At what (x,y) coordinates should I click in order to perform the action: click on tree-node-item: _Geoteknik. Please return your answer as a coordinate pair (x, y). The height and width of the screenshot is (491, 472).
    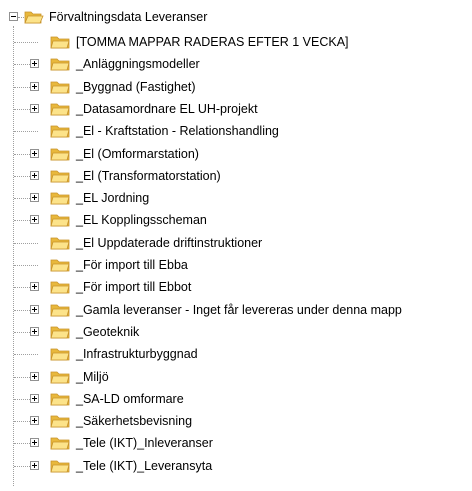
    Looking at the image, I should click on (236, 332).